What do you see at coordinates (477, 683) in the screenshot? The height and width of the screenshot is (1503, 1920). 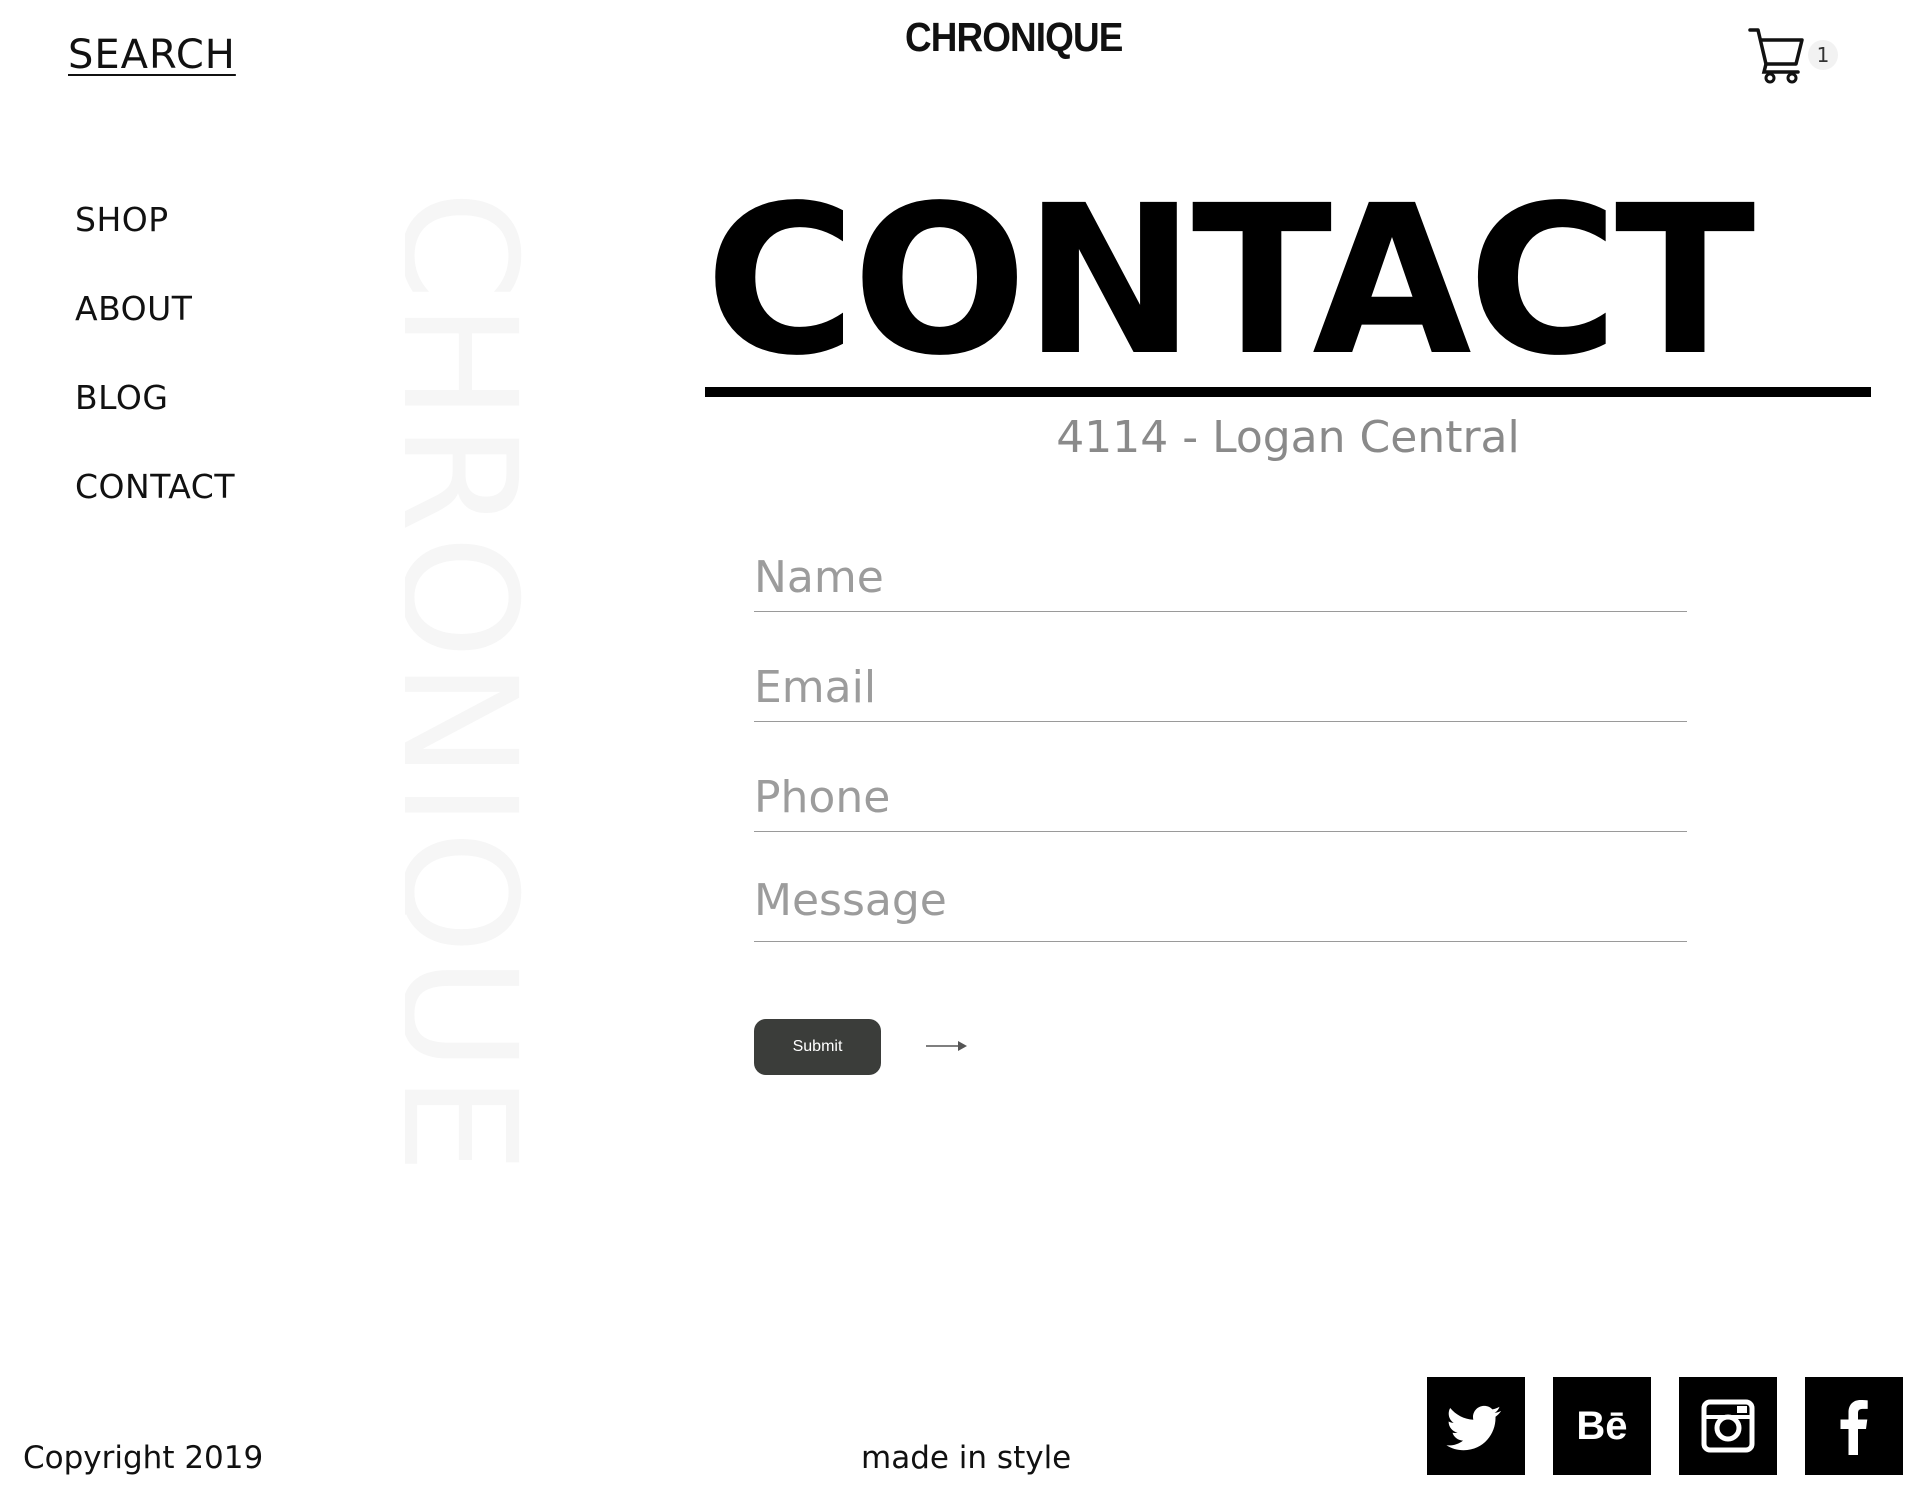 I see `watermark-text: CHRONIQUE` at bounding box center [477, 683].